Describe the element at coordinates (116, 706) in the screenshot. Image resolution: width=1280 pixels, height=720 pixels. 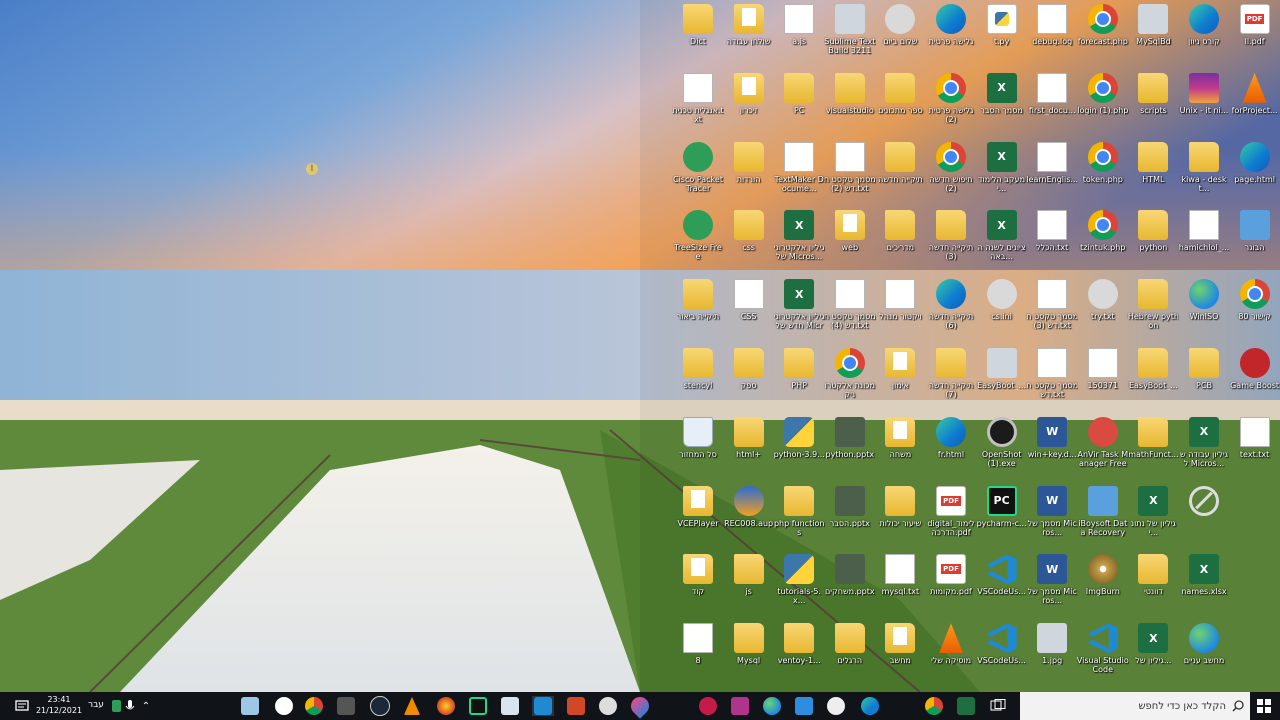
I see `green-app-tray-icon` at that location.